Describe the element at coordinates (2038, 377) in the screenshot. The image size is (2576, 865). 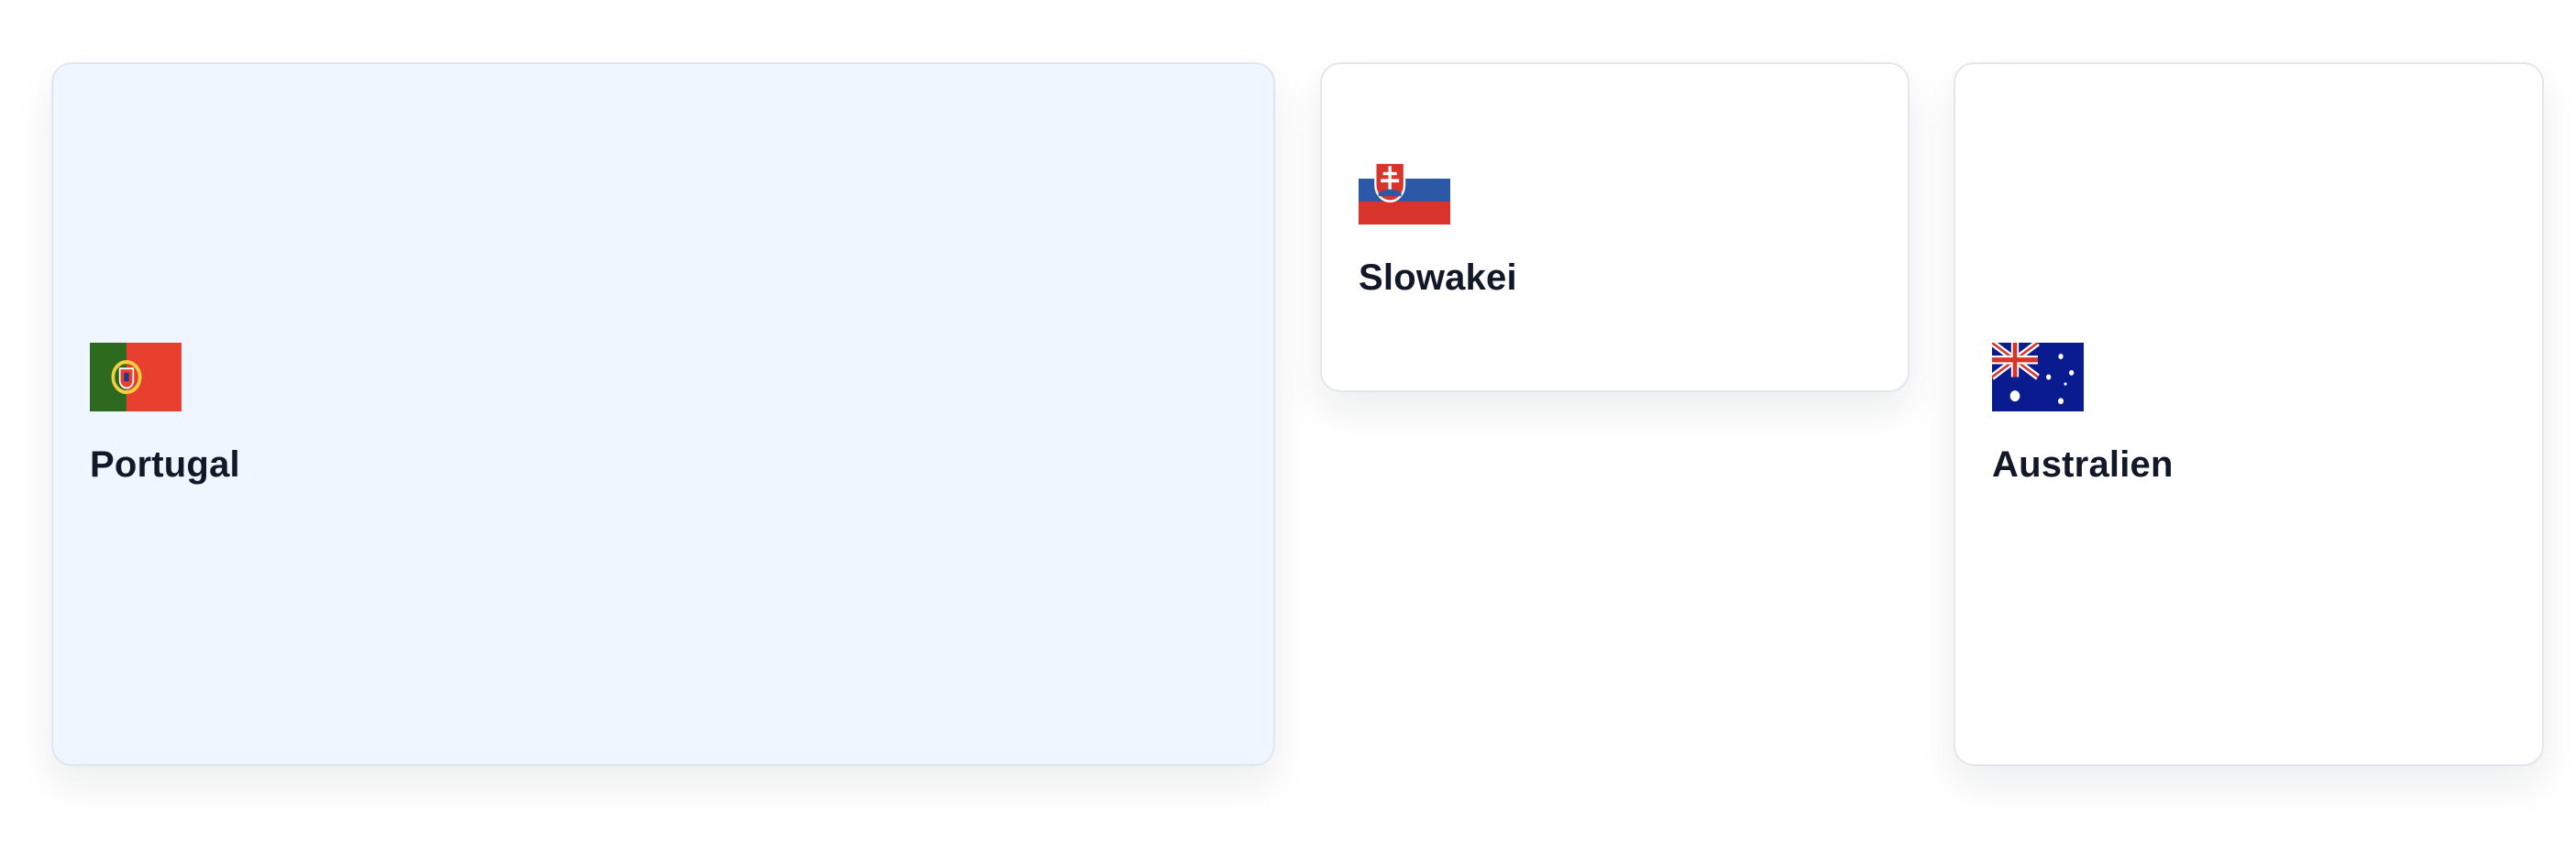
I see `australia-flag-icon` at that location.